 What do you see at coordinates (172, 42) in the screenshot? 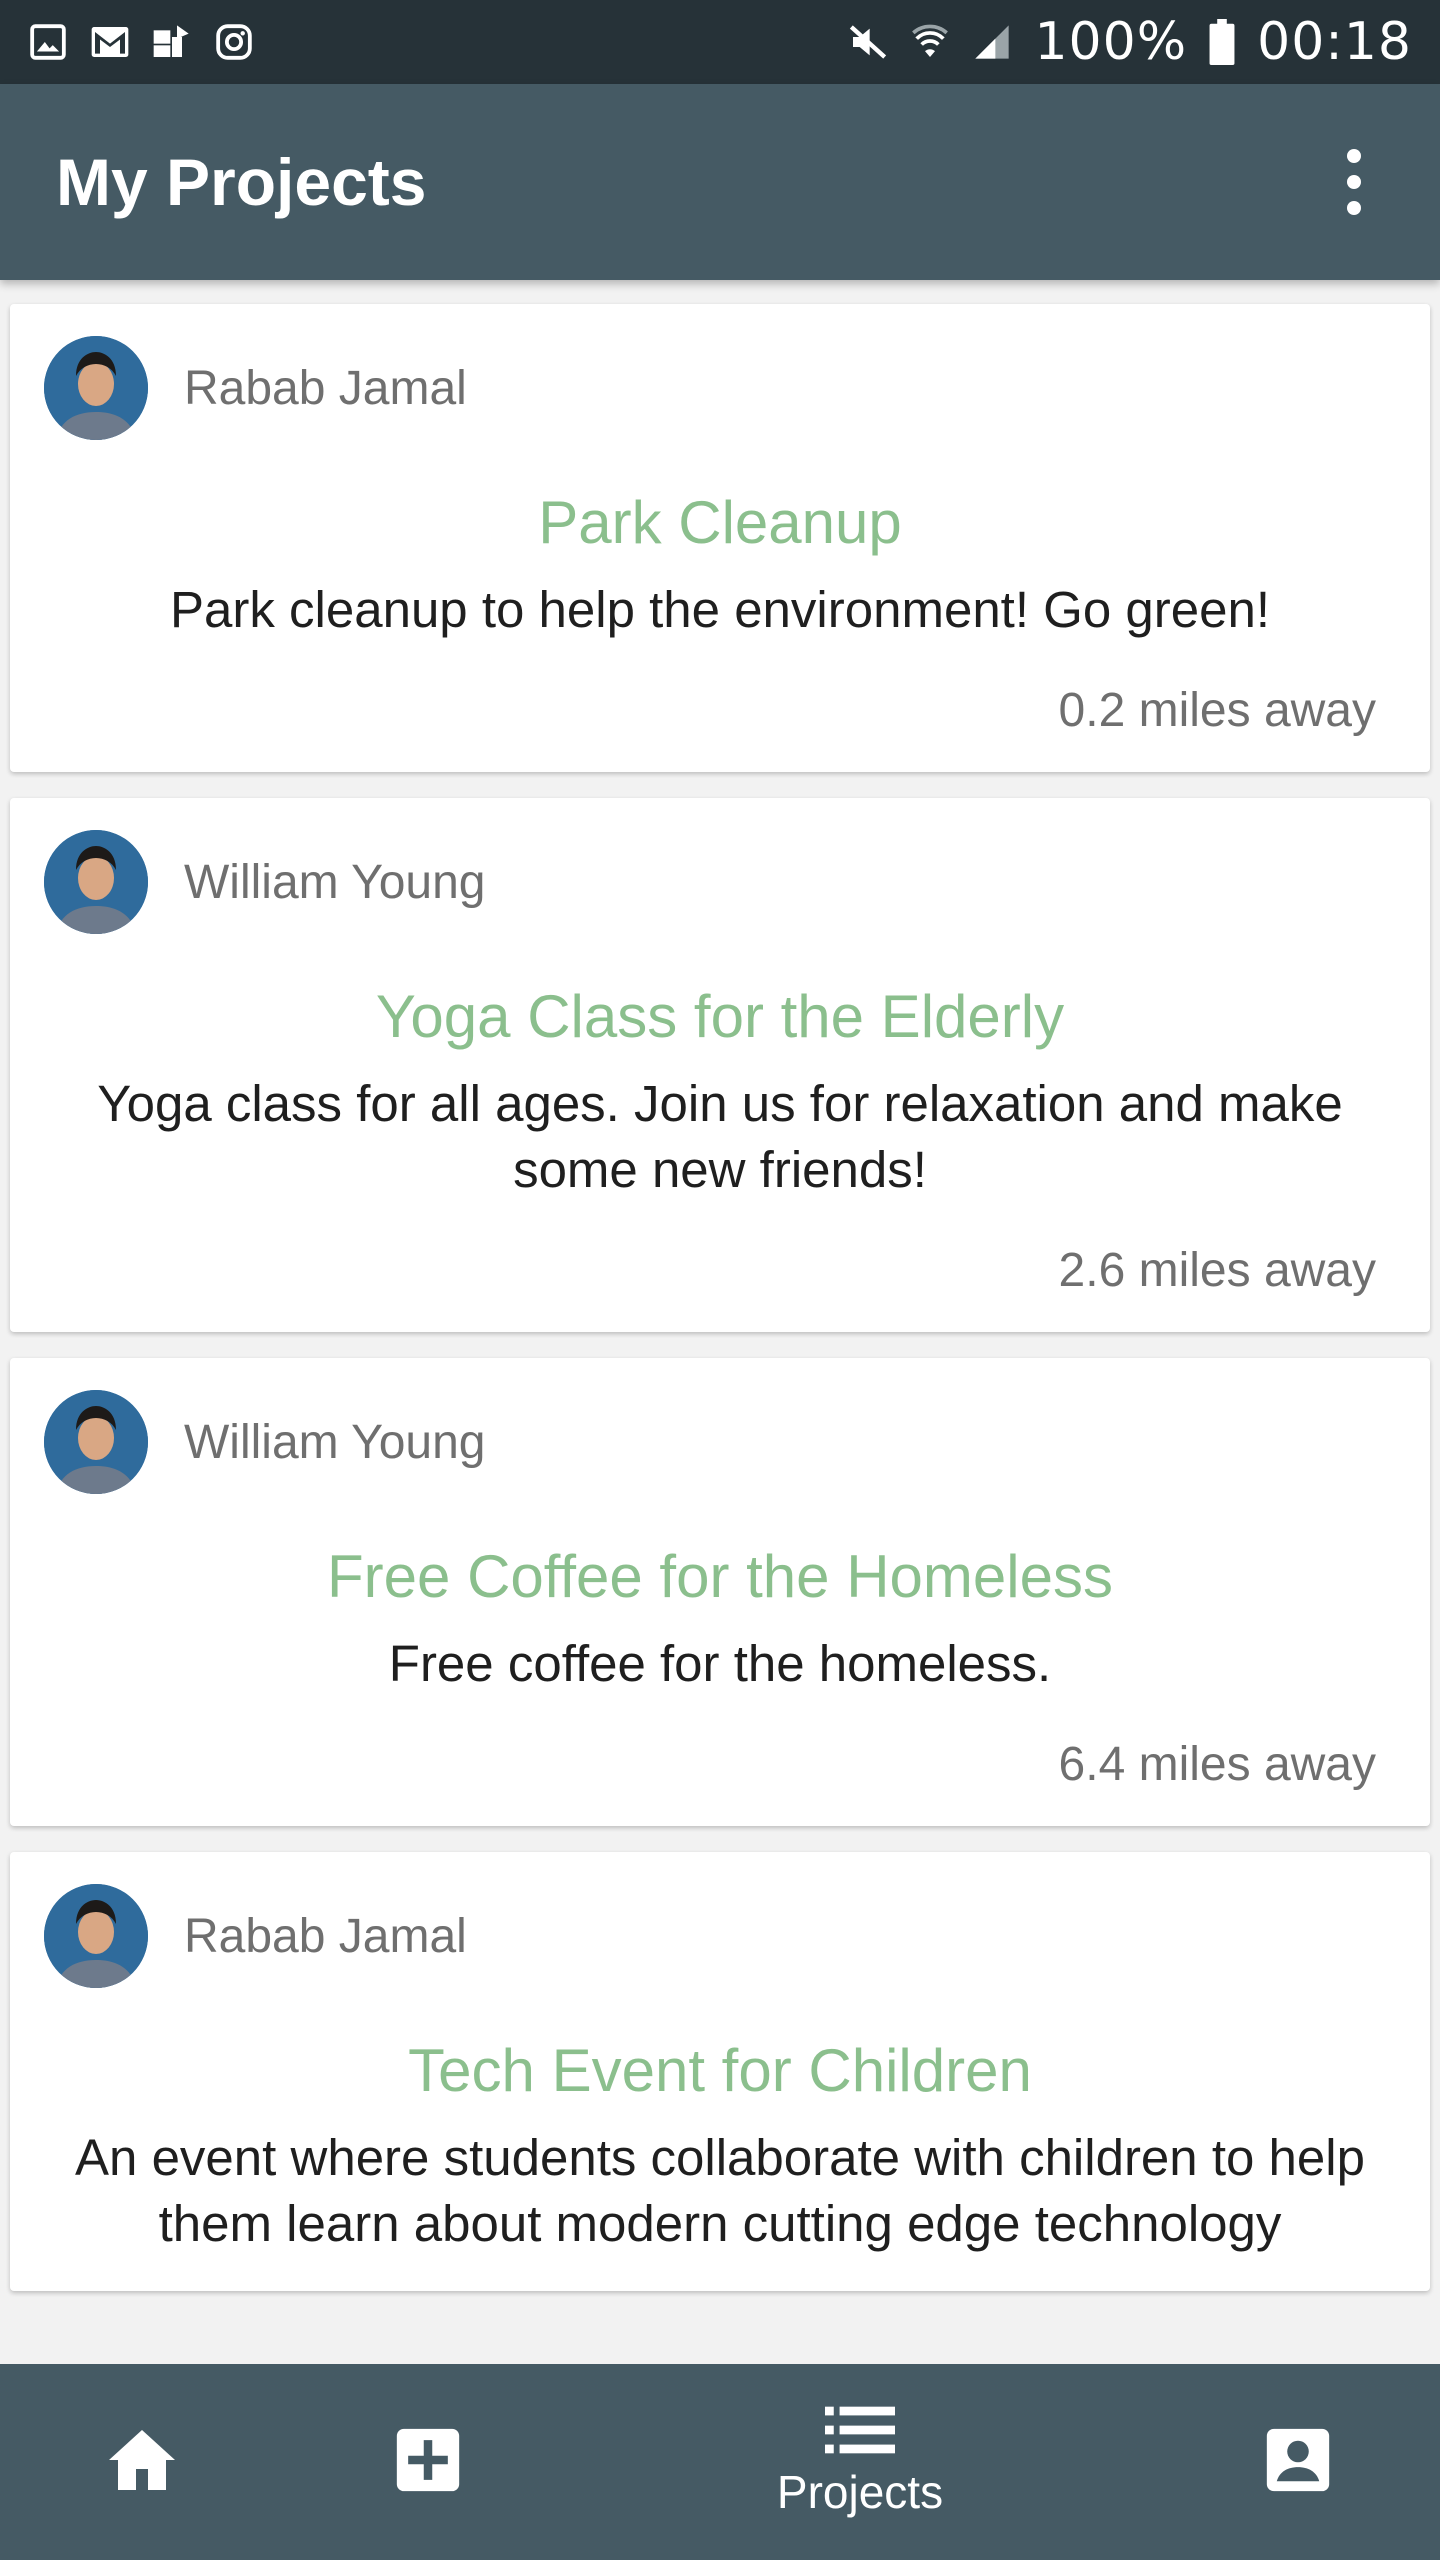
I see `tiles-icon` at bounding box center [172, 42].